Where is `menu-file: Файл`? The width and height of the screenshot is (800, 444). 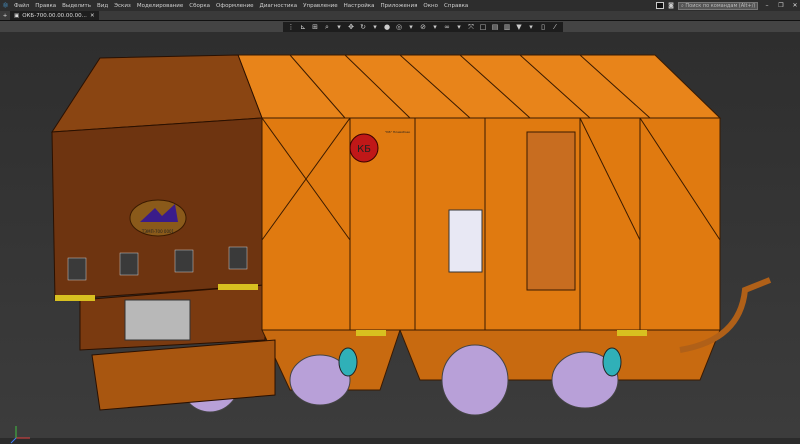
menu-file: Файл is located at coordinates (21, 6).